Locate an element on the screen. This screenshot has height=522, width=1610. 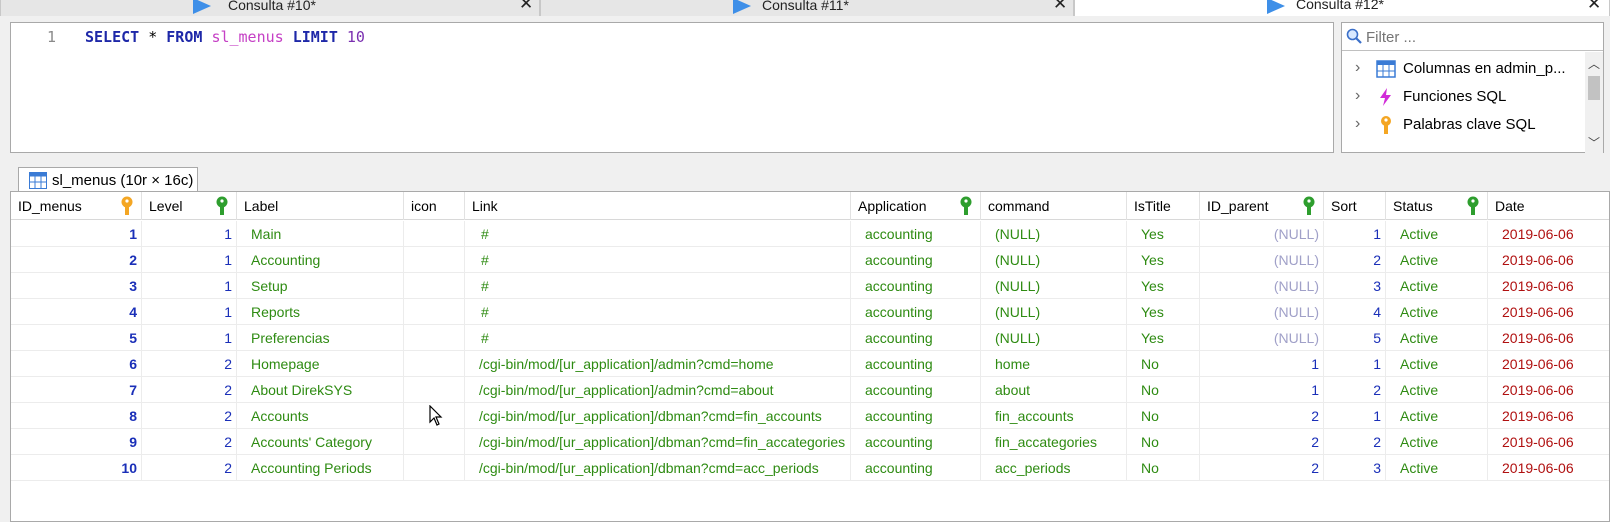
chevron-down-icon: ﹀ is located at coordinates (1594, 142).